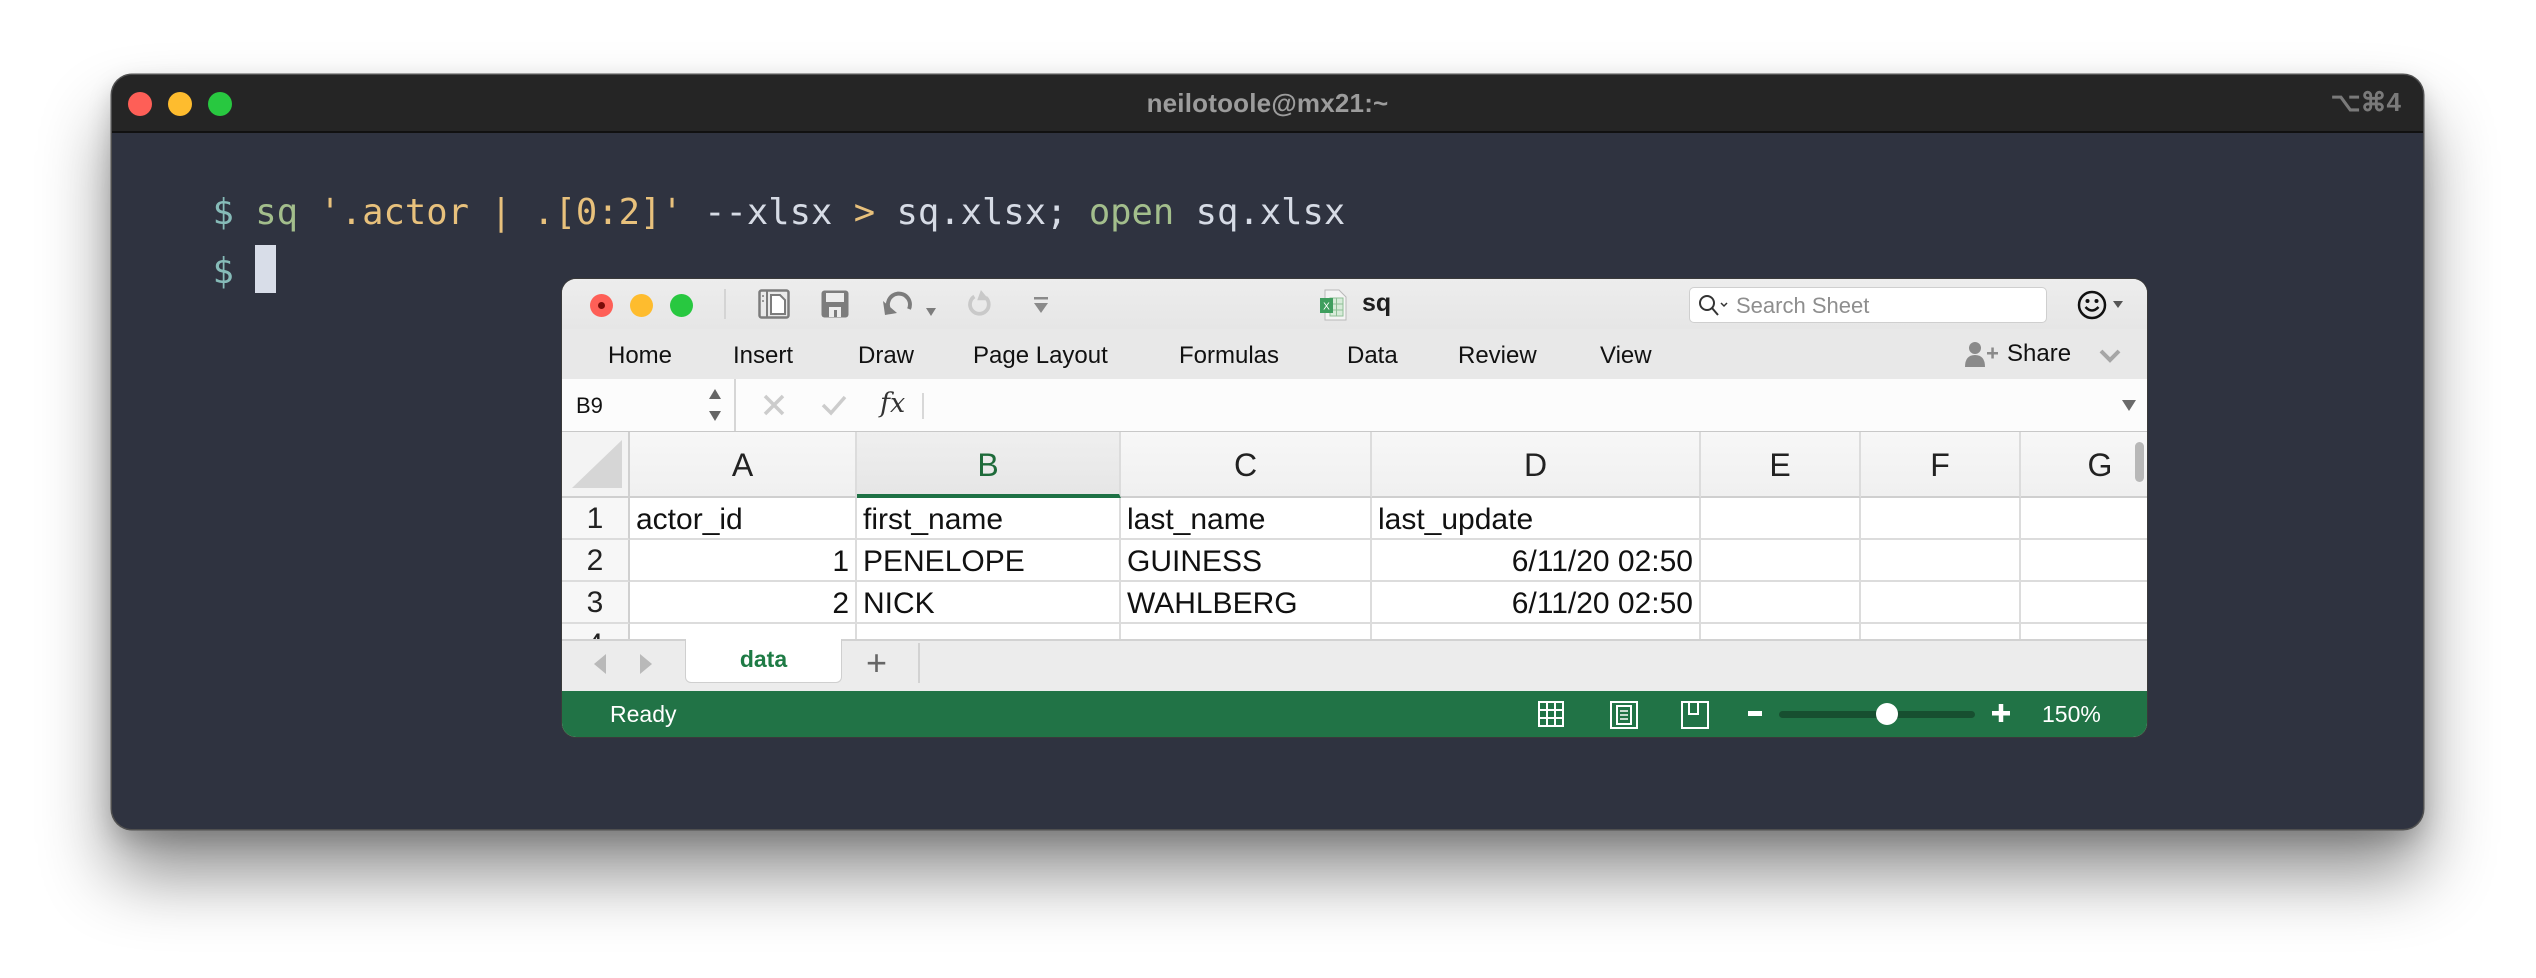 Image resolution: width=2536 pixels, height=978 pixels. I want to click on cell-e1, so click(1781, 519).